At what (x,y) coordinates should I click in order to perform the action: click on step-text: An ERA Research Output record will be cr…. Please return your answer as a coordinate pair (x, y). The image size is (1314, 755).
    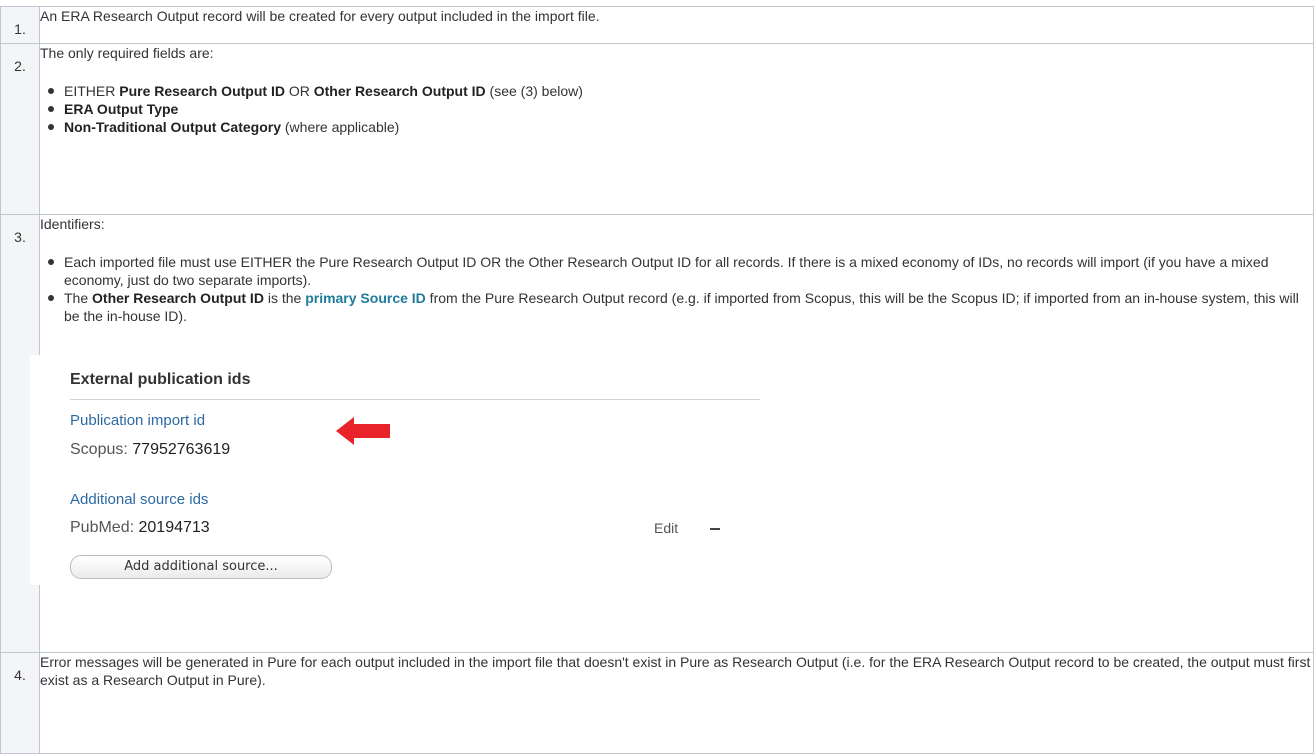
    Looking at the image, I should click on (320, 16).